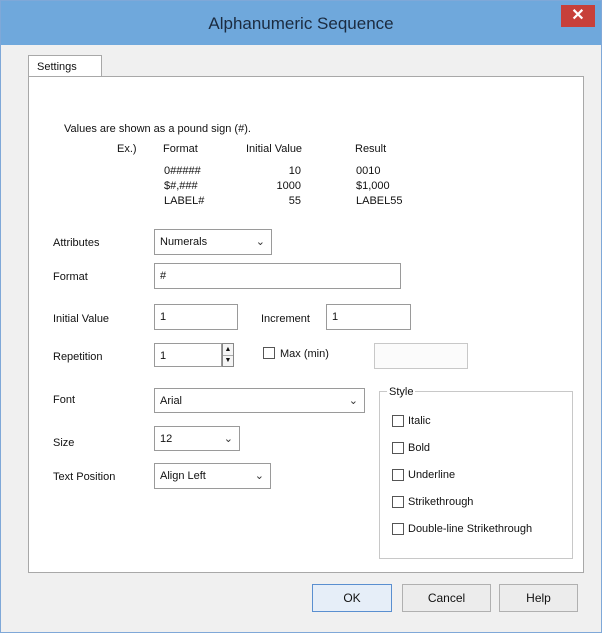 Image resolution: width=602 pixels, height=633 pixels. What do you see at coordinates (78, 357) in the screenshot?
I see `repetition-label: Repetition` at bounding box center [78, 357].